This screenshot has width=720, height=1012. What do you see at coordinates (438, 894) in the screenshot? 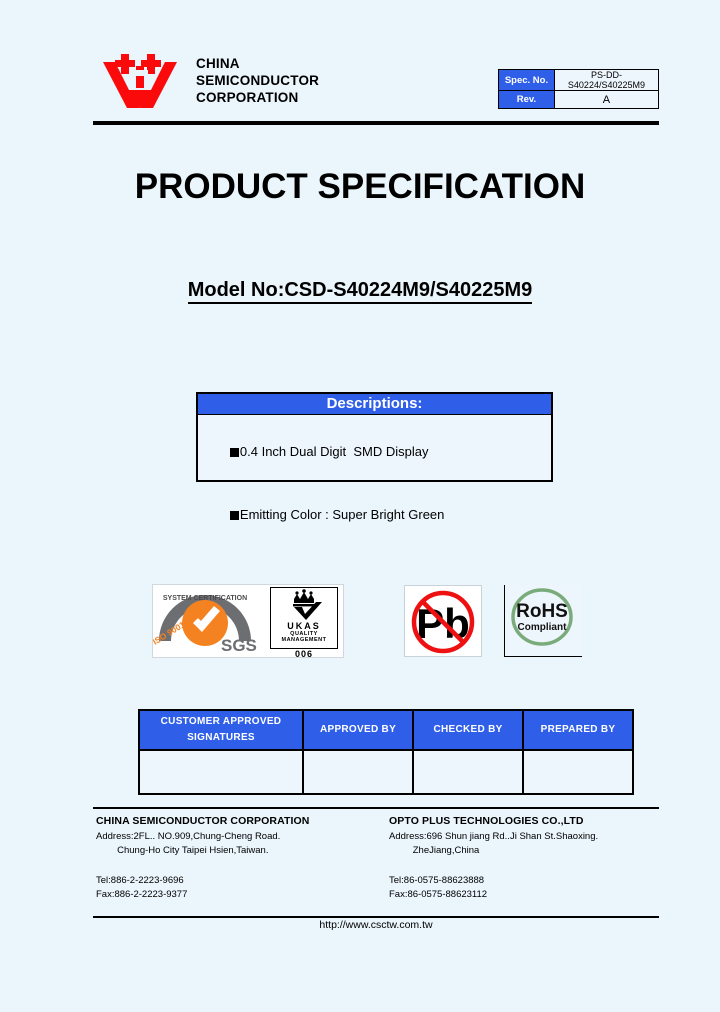
I see `footer-fax: Fax:86-0575-88623112` at bounding box center [438, 894].